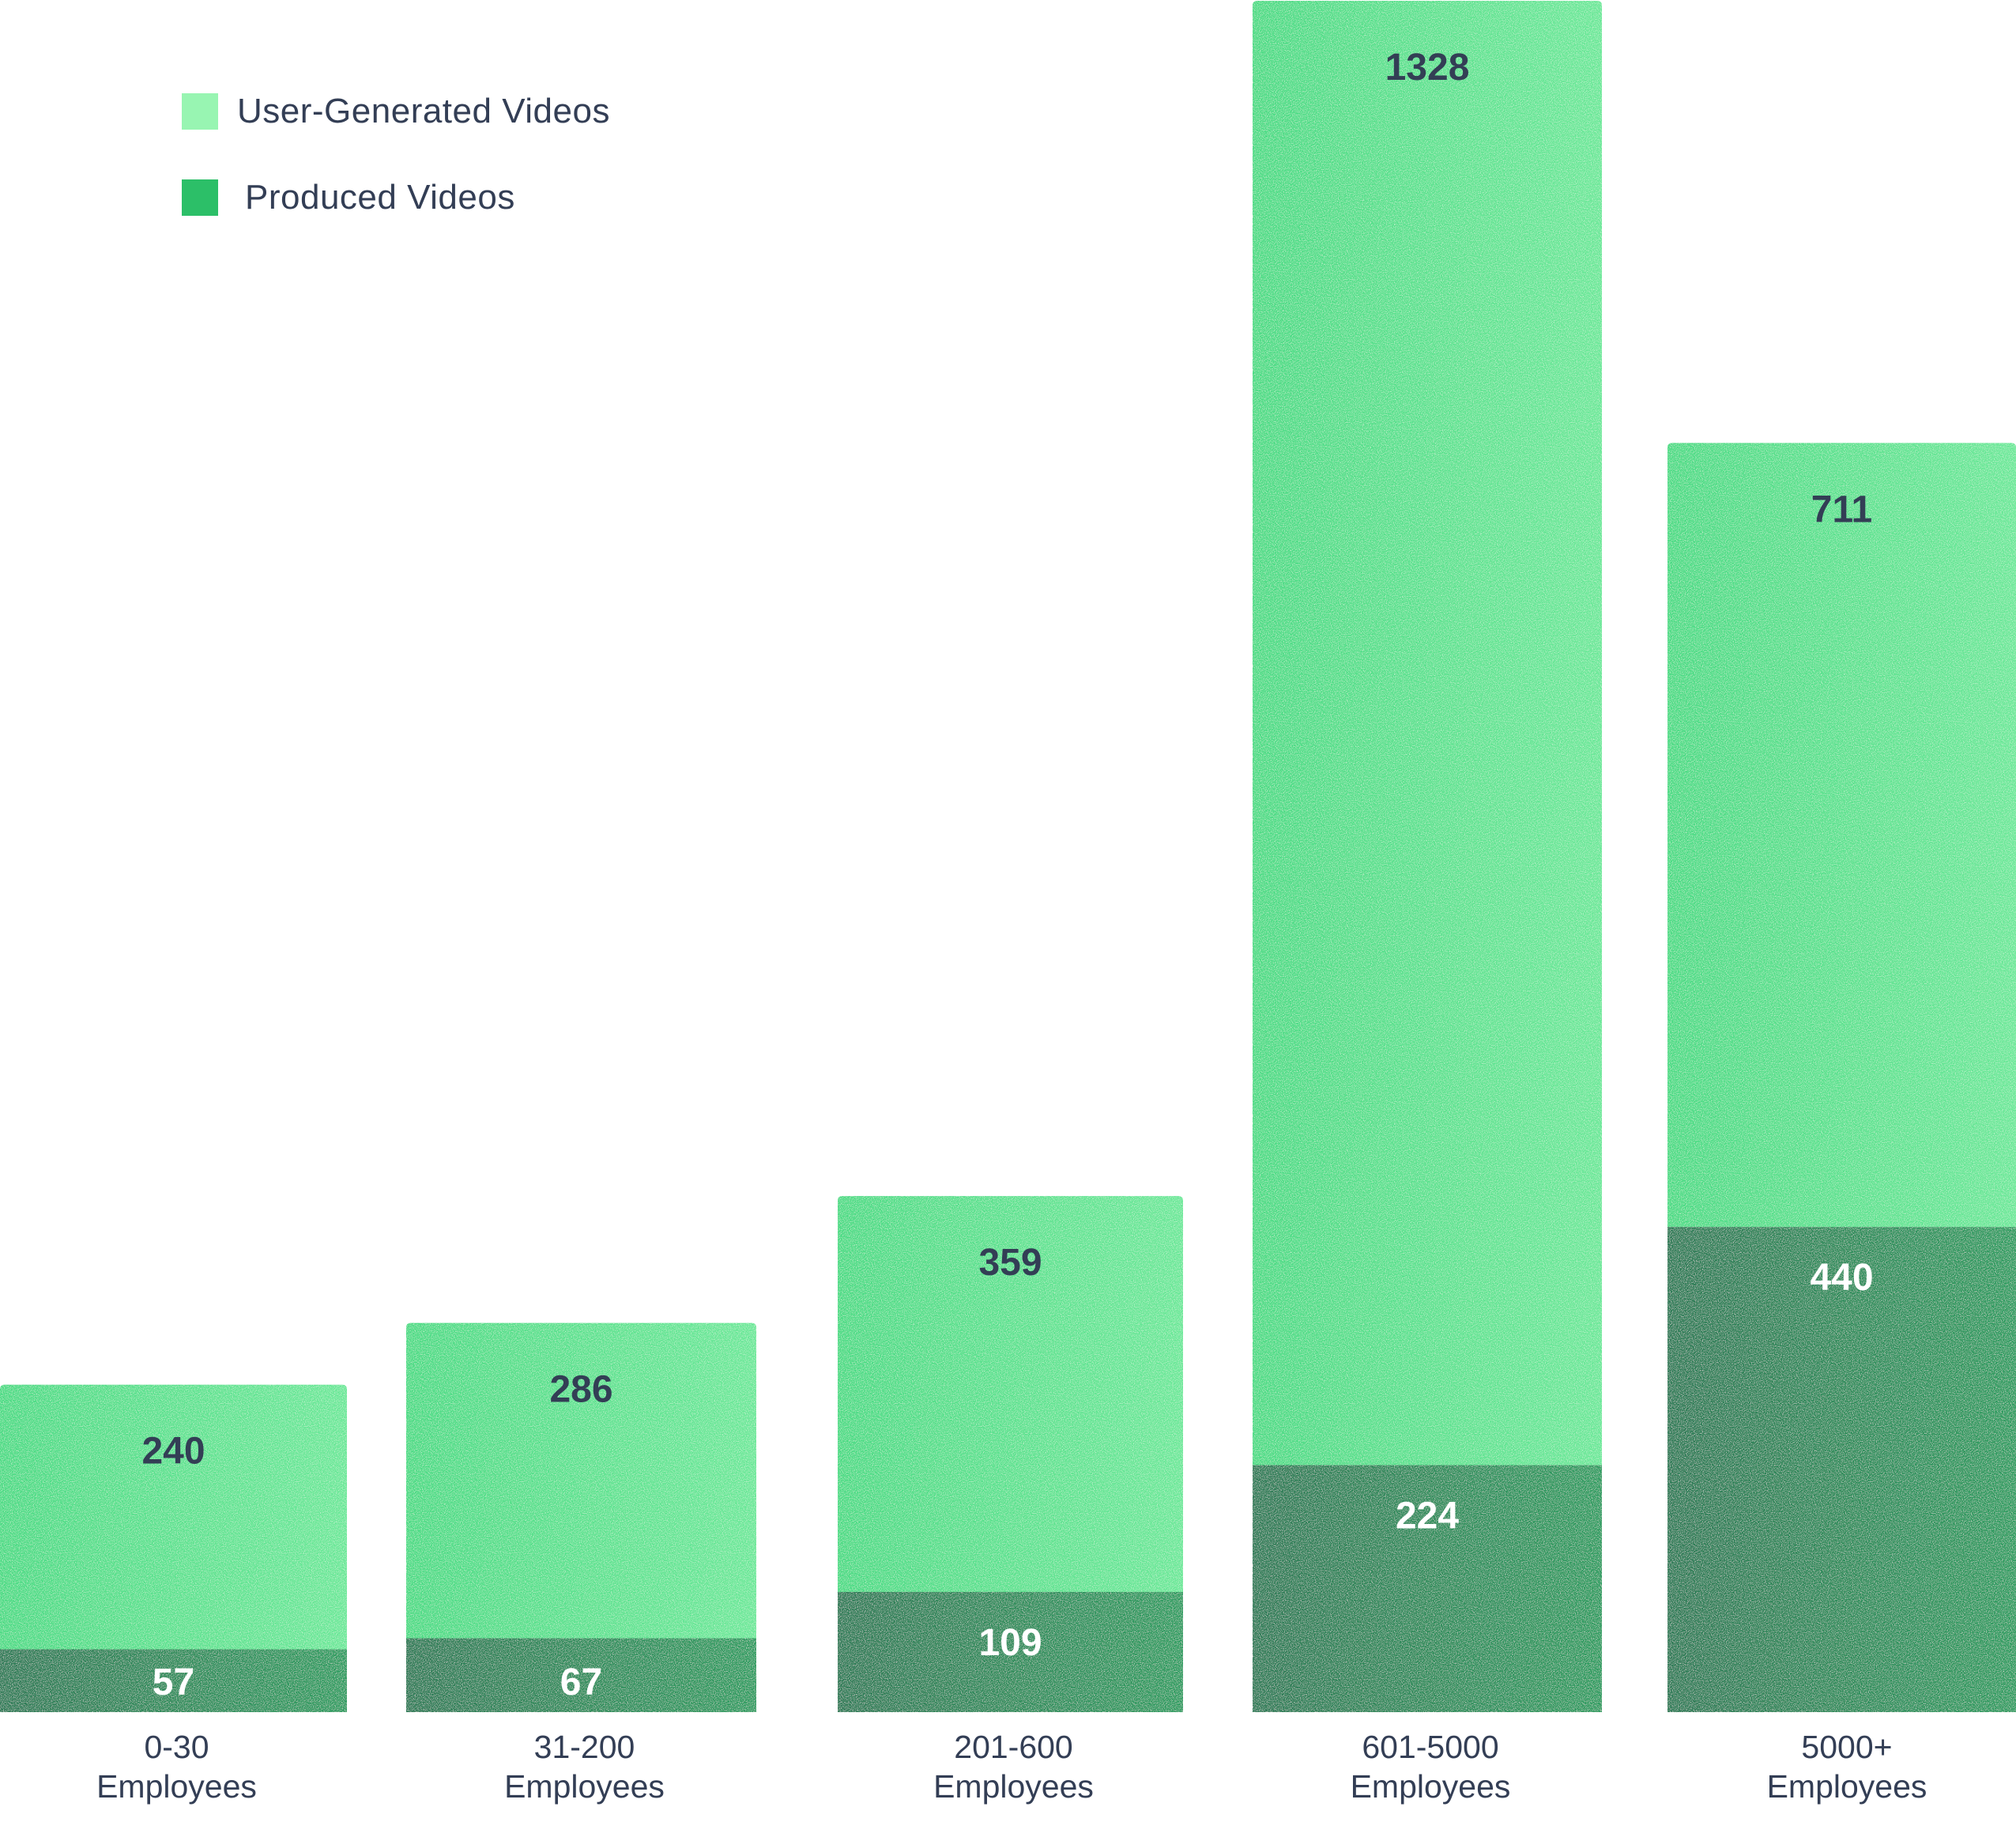  What do you see at coordinates (1427, 1516) in the screenshot?
I see `value-label-produced-3: 224` at bounding box center [1427, 1516].